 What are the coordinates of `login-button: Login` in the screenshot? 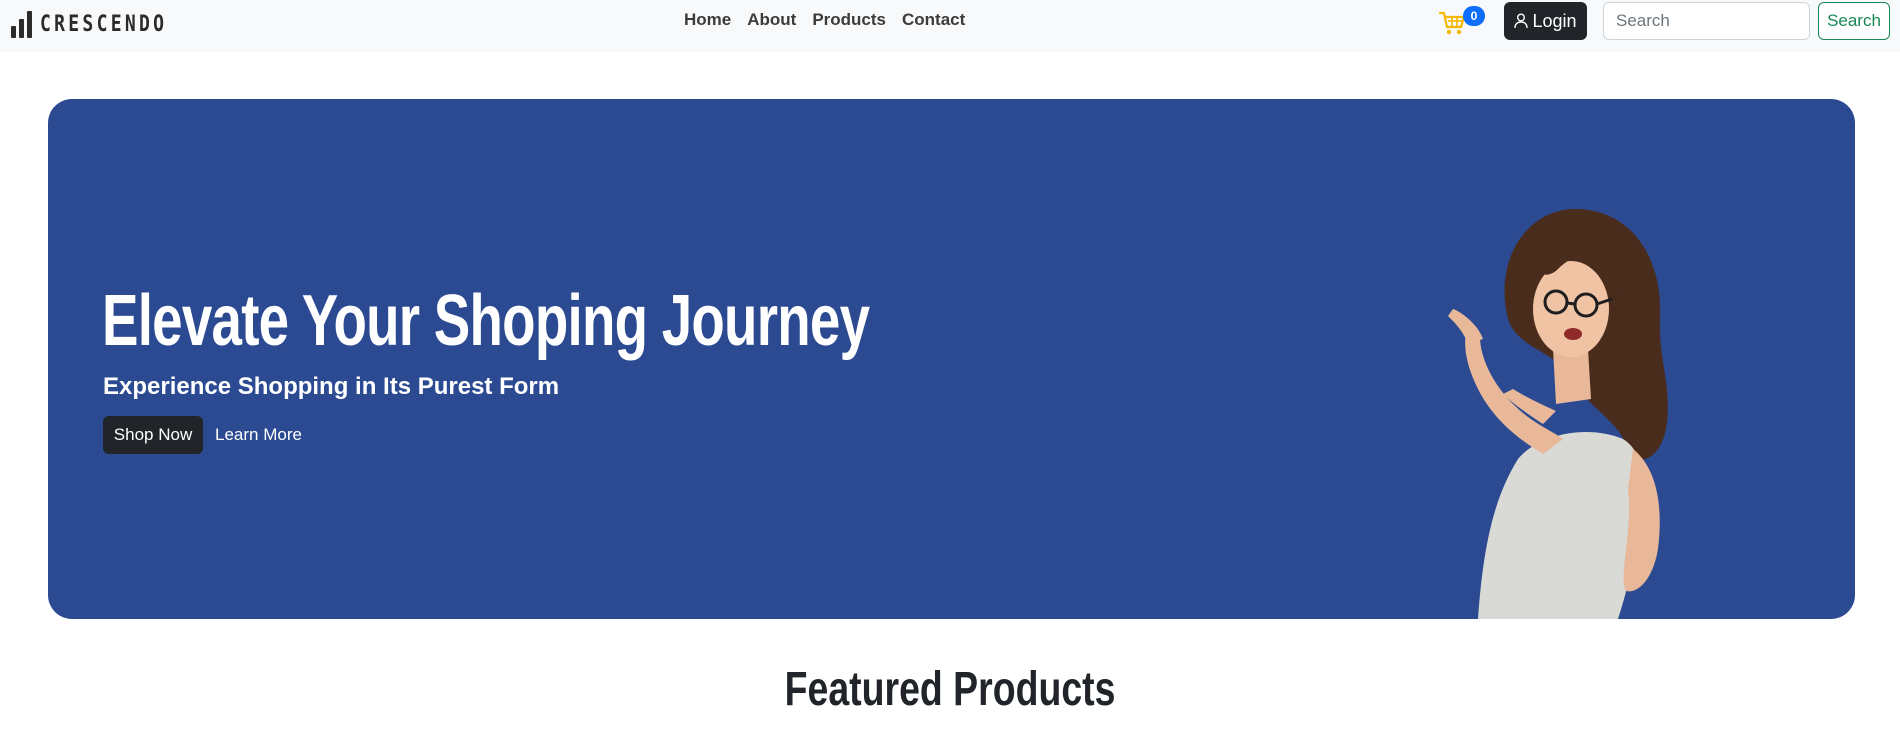 It's located at (1545, 21).